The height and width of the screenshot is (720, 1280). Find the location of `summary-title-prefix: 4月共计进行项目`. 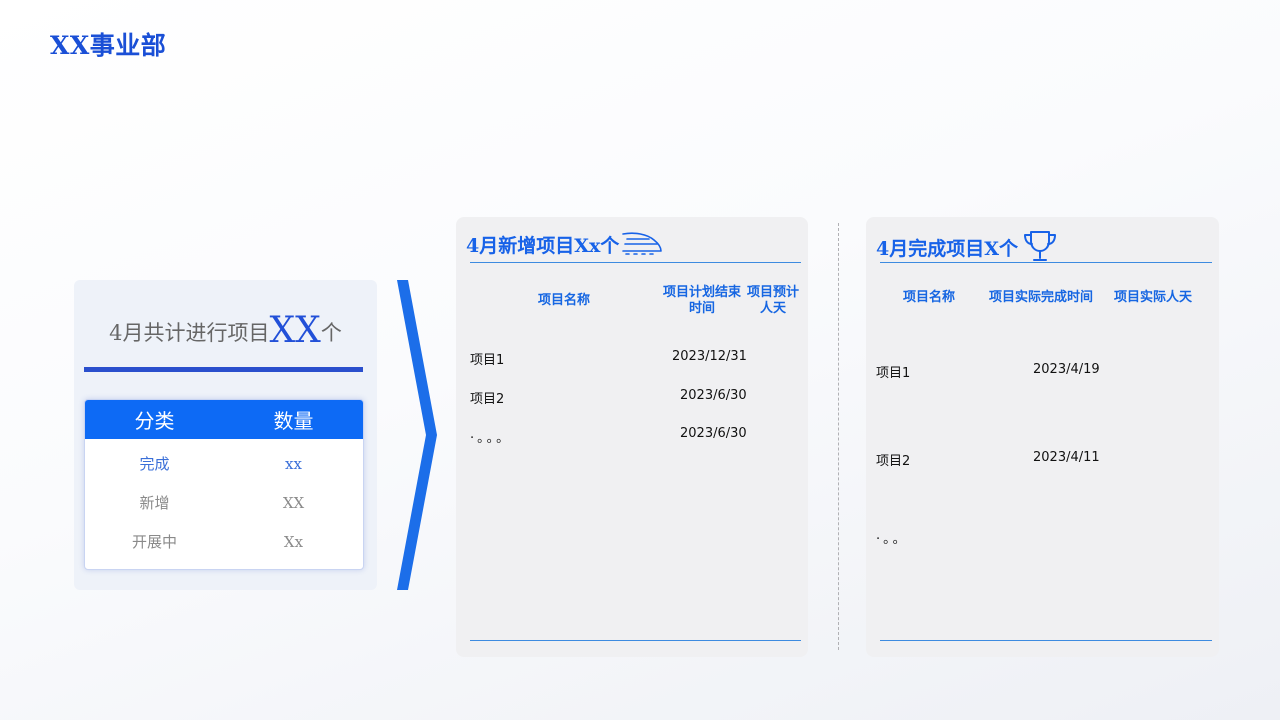

summary-title-prefix: 4月共计进行项目 is located at coordinates (189, 333).